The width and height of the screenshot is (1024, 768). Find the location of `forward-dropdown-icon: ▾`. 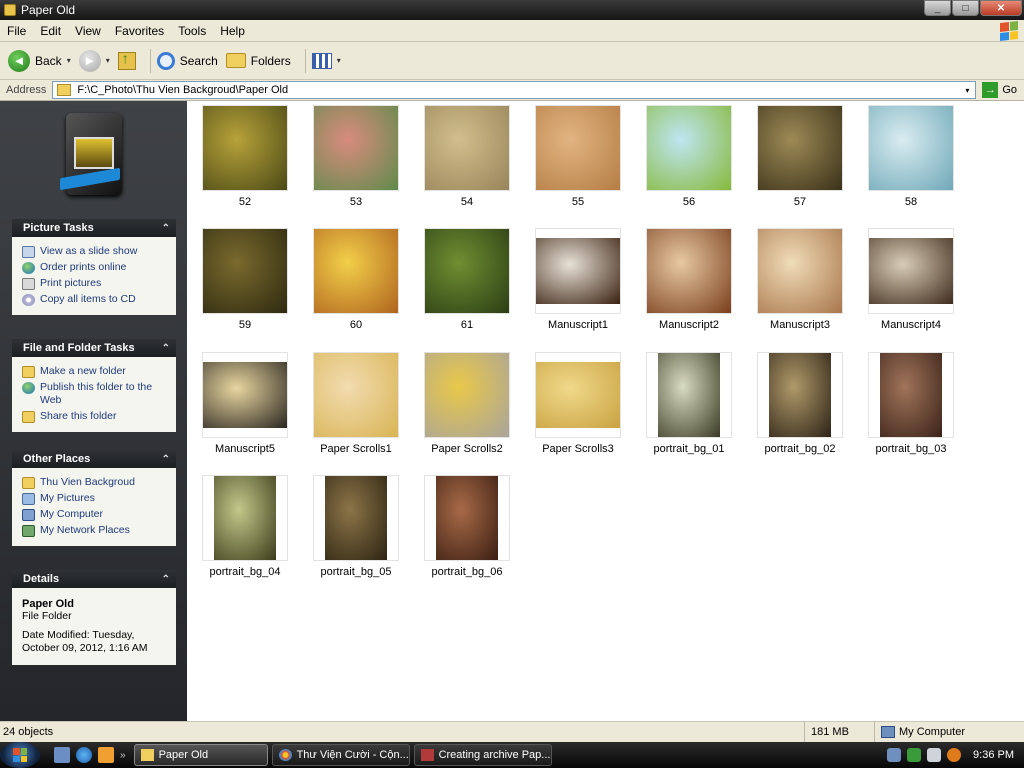

forward-dropdown-icon: ▾ is located at coordinates (108, 60).